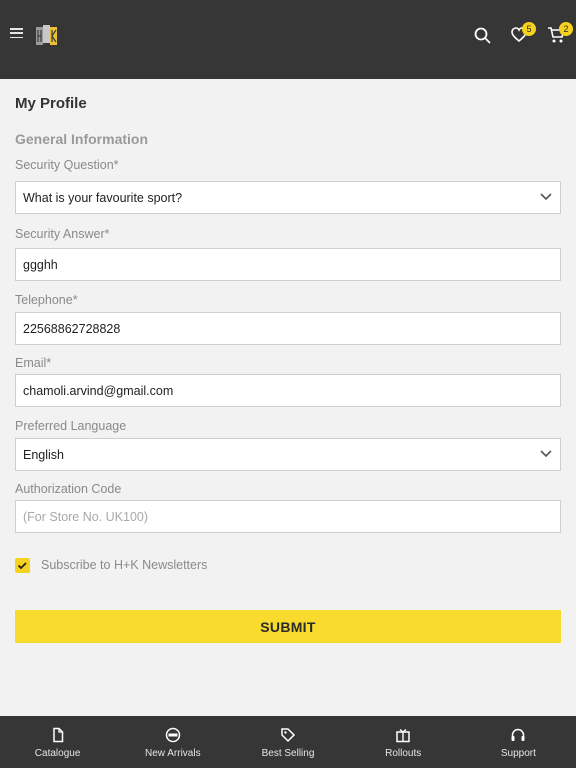 The height and width of the screenshot is (768, 576). I want to click on security-answer-label: Security Answer*, so click(62, 234).